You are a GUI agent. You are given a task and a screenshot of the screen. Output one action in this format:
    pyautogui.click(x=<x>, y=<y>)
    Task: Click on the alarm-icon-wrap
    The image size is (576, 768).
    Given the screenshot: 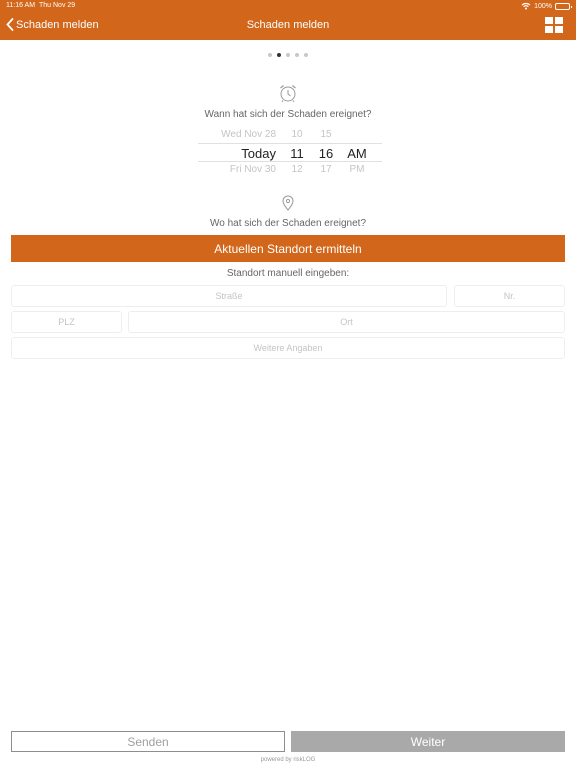 What is the action you would take?
    pyautogui.click(x=288, y=93)
    